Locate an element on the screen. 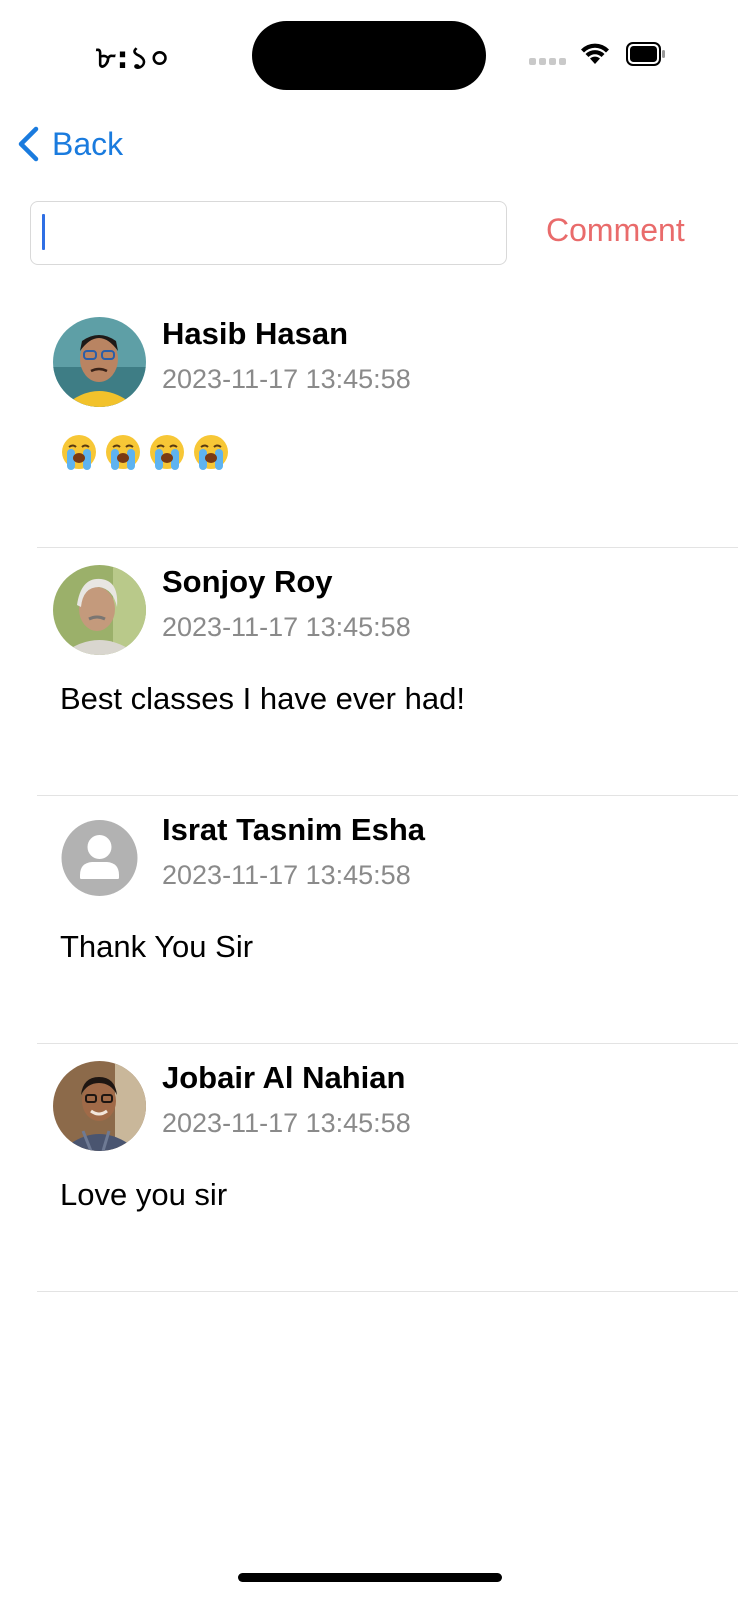 The width and height of the screenshot is (738, 1600). comment-text: Best classes I have ever had! is located at coordinates (262, 698).